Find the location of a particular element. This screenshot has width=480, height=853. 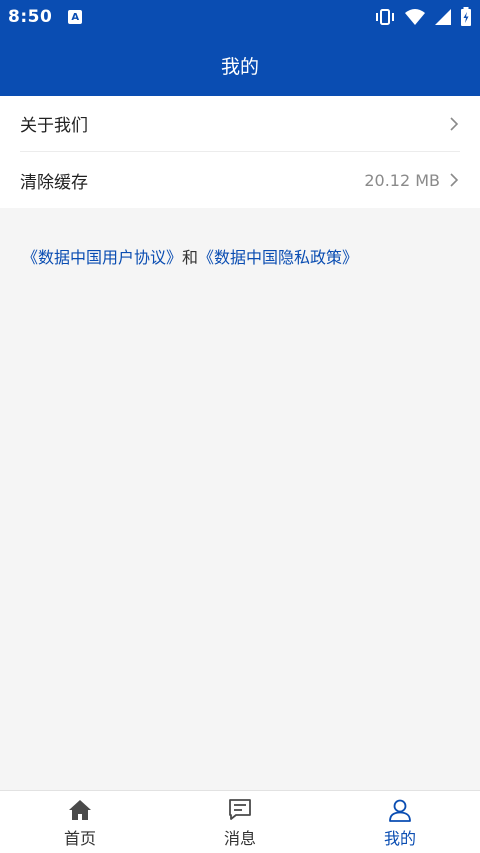

settings-menu: 关于我们 清除缓存 20.12 MB is located at coordinates (240, 152).